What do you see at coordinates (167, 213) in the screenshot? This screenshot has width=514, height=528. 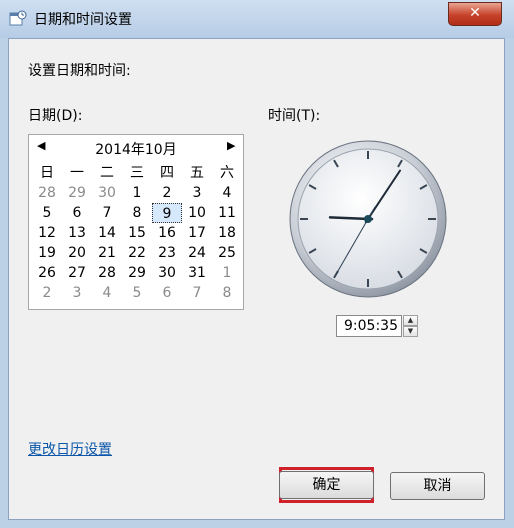 I see `calendar-day-selected: 9` at bounding box center [167, 213].